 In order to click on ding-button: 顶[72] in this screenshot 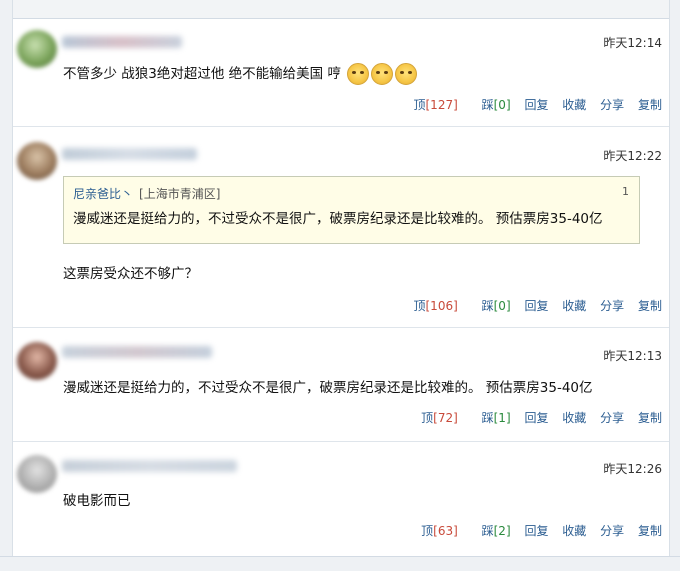, I will do `click(434, 418)`.